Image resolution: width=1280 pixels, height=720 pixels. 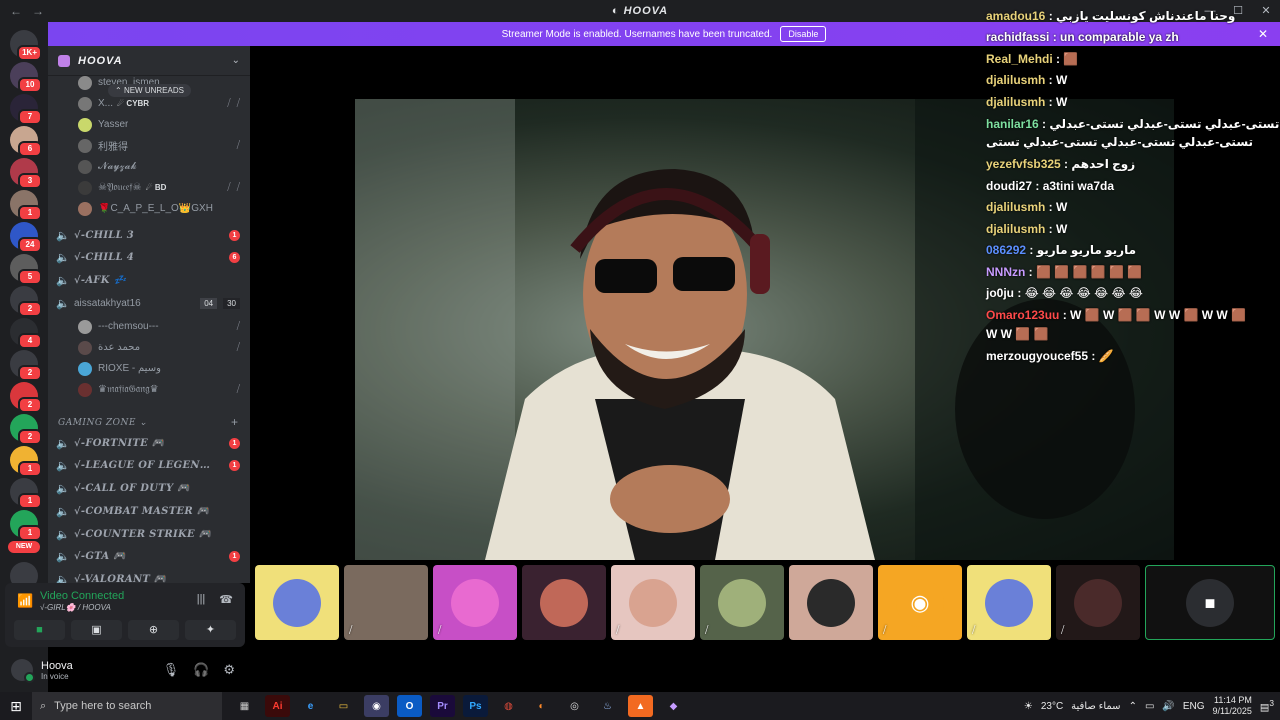 I want to click on volume-icon: 🔊, so click(x=1168, y=706).